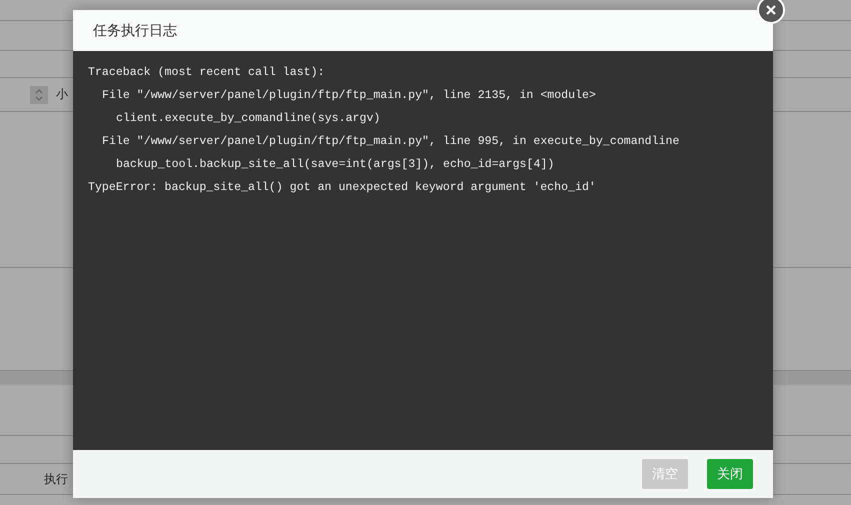  I want to click on close-button: 关闭, so click(730, 474).